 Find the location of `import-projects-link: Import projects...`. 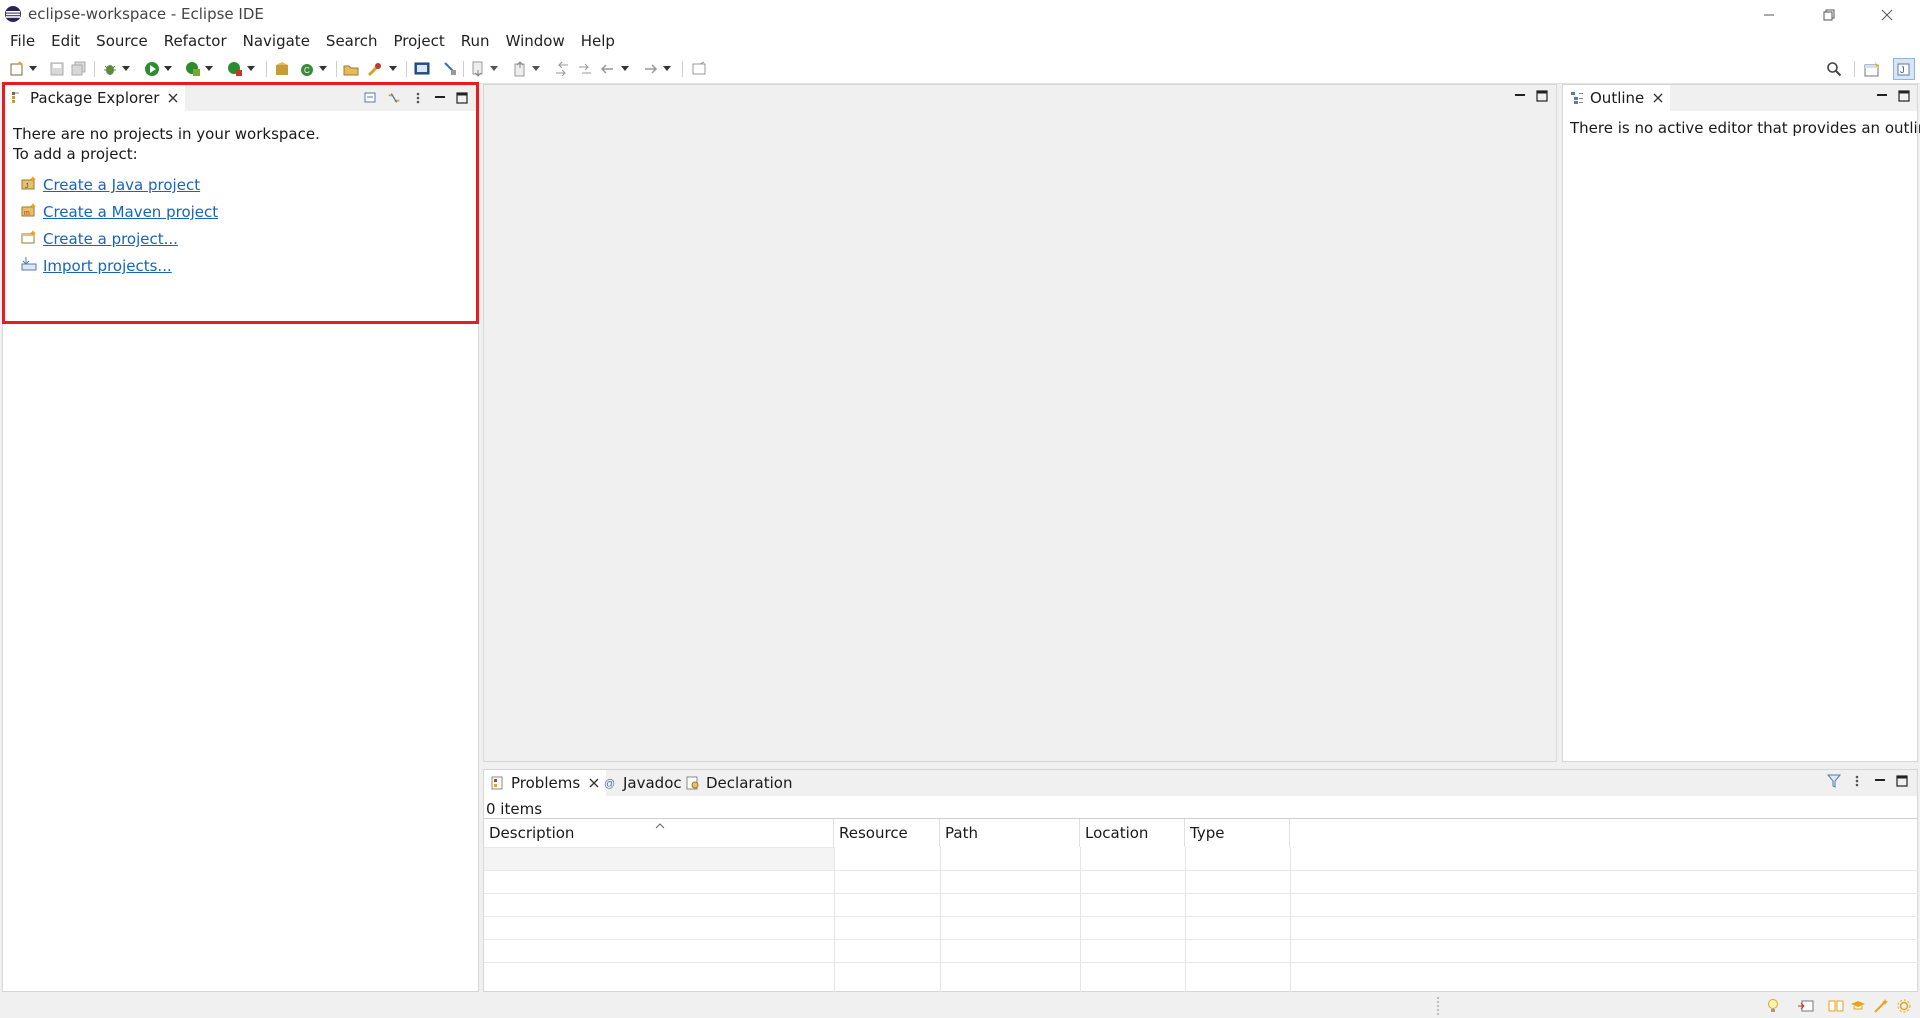

import-projects-link: Import projects... is located at coordinates (107, 266).